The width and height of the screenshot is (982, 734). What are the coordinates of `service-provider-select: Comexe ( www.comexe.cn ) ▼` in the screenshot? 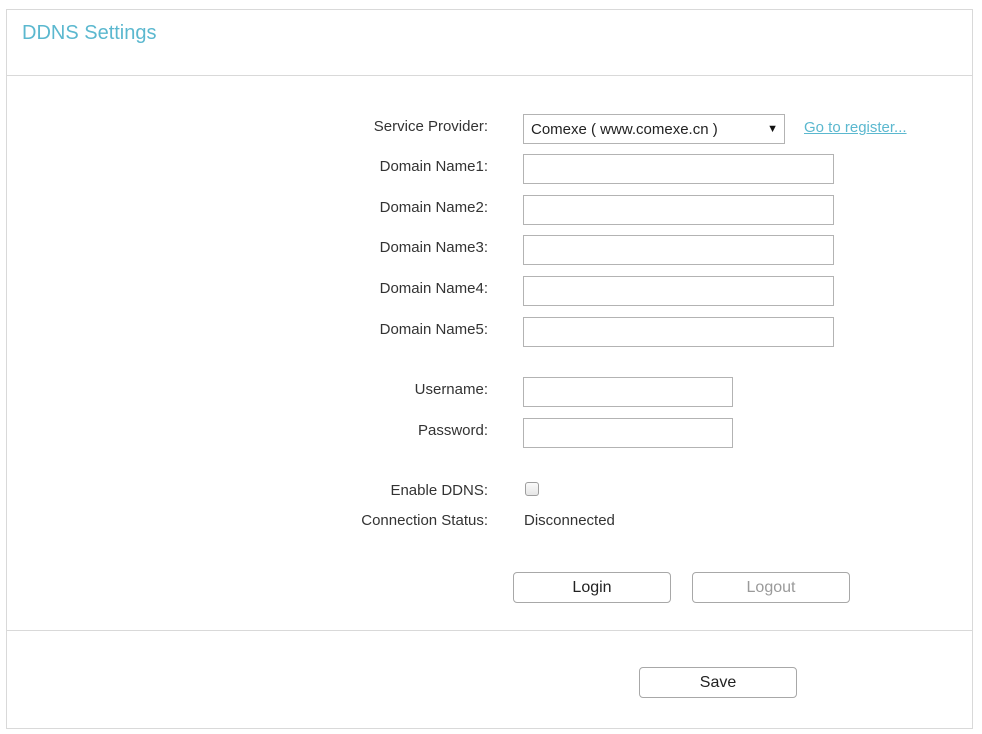 It's located at (654, 129).